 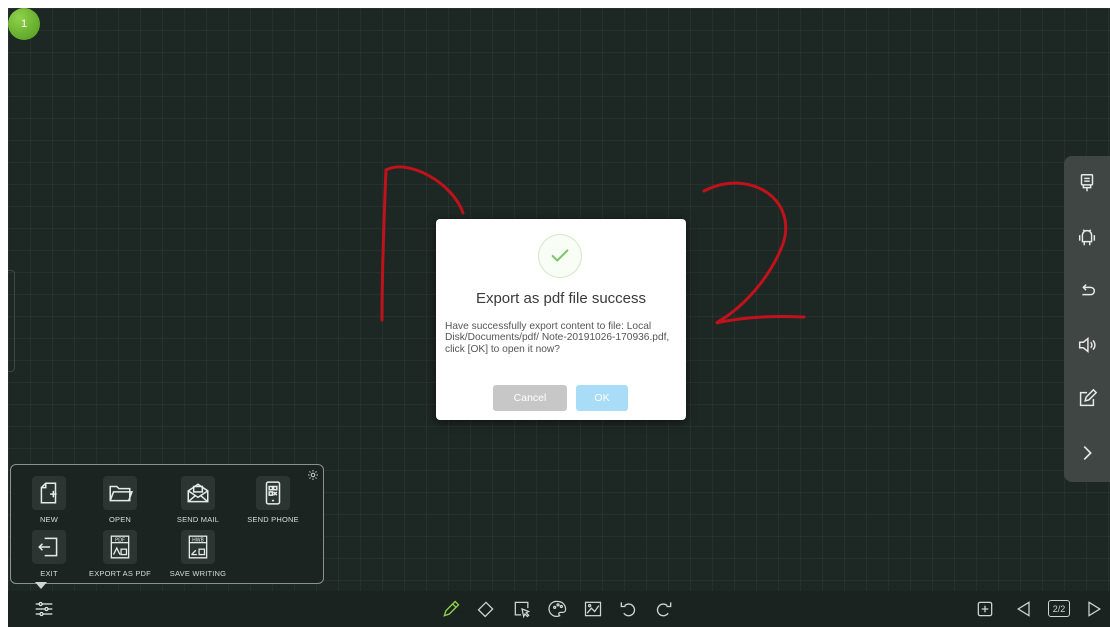 What do you see at coordinates (1087, 237) in the screenshot?
I see `android-icon` at bounding box center [1087, 237].